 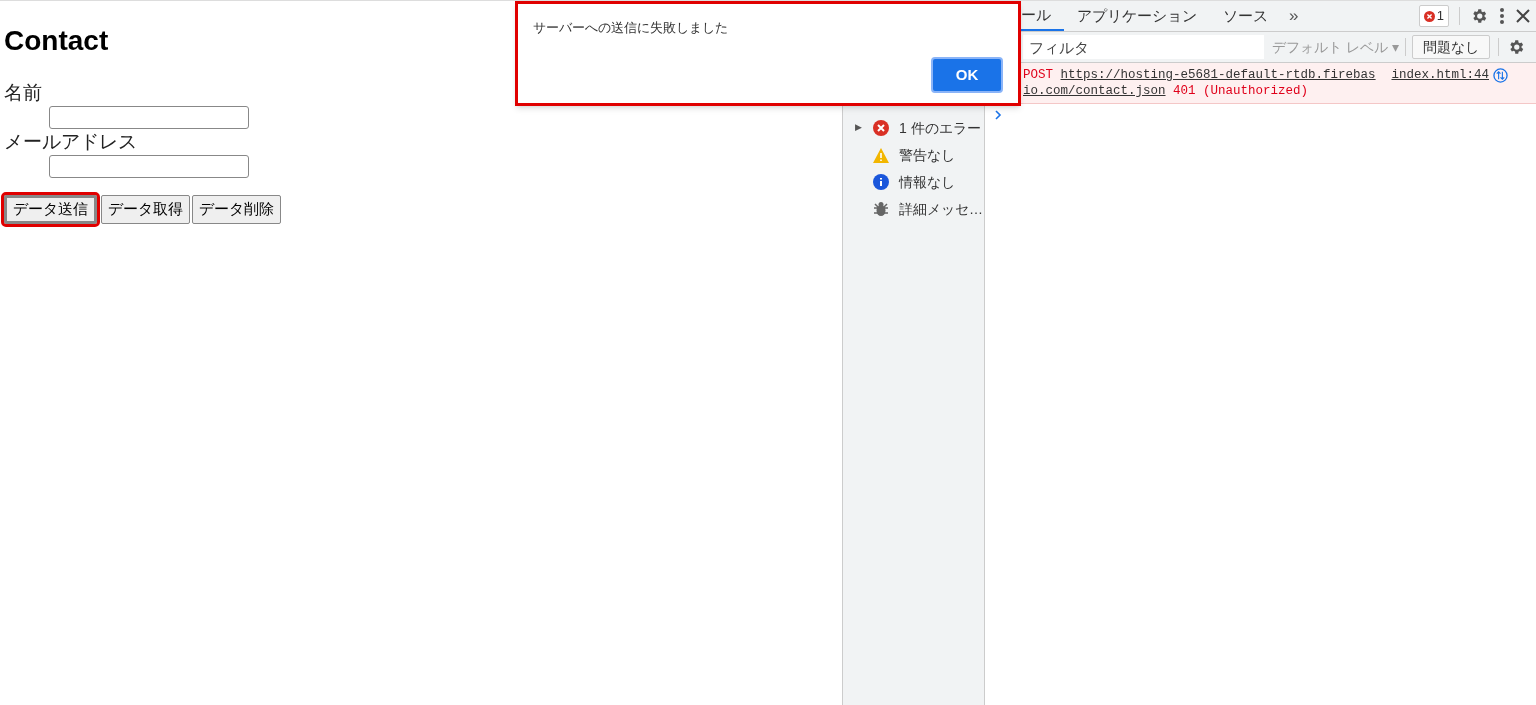 I want to click on request-method: POST, so click(x=1038, y=75).